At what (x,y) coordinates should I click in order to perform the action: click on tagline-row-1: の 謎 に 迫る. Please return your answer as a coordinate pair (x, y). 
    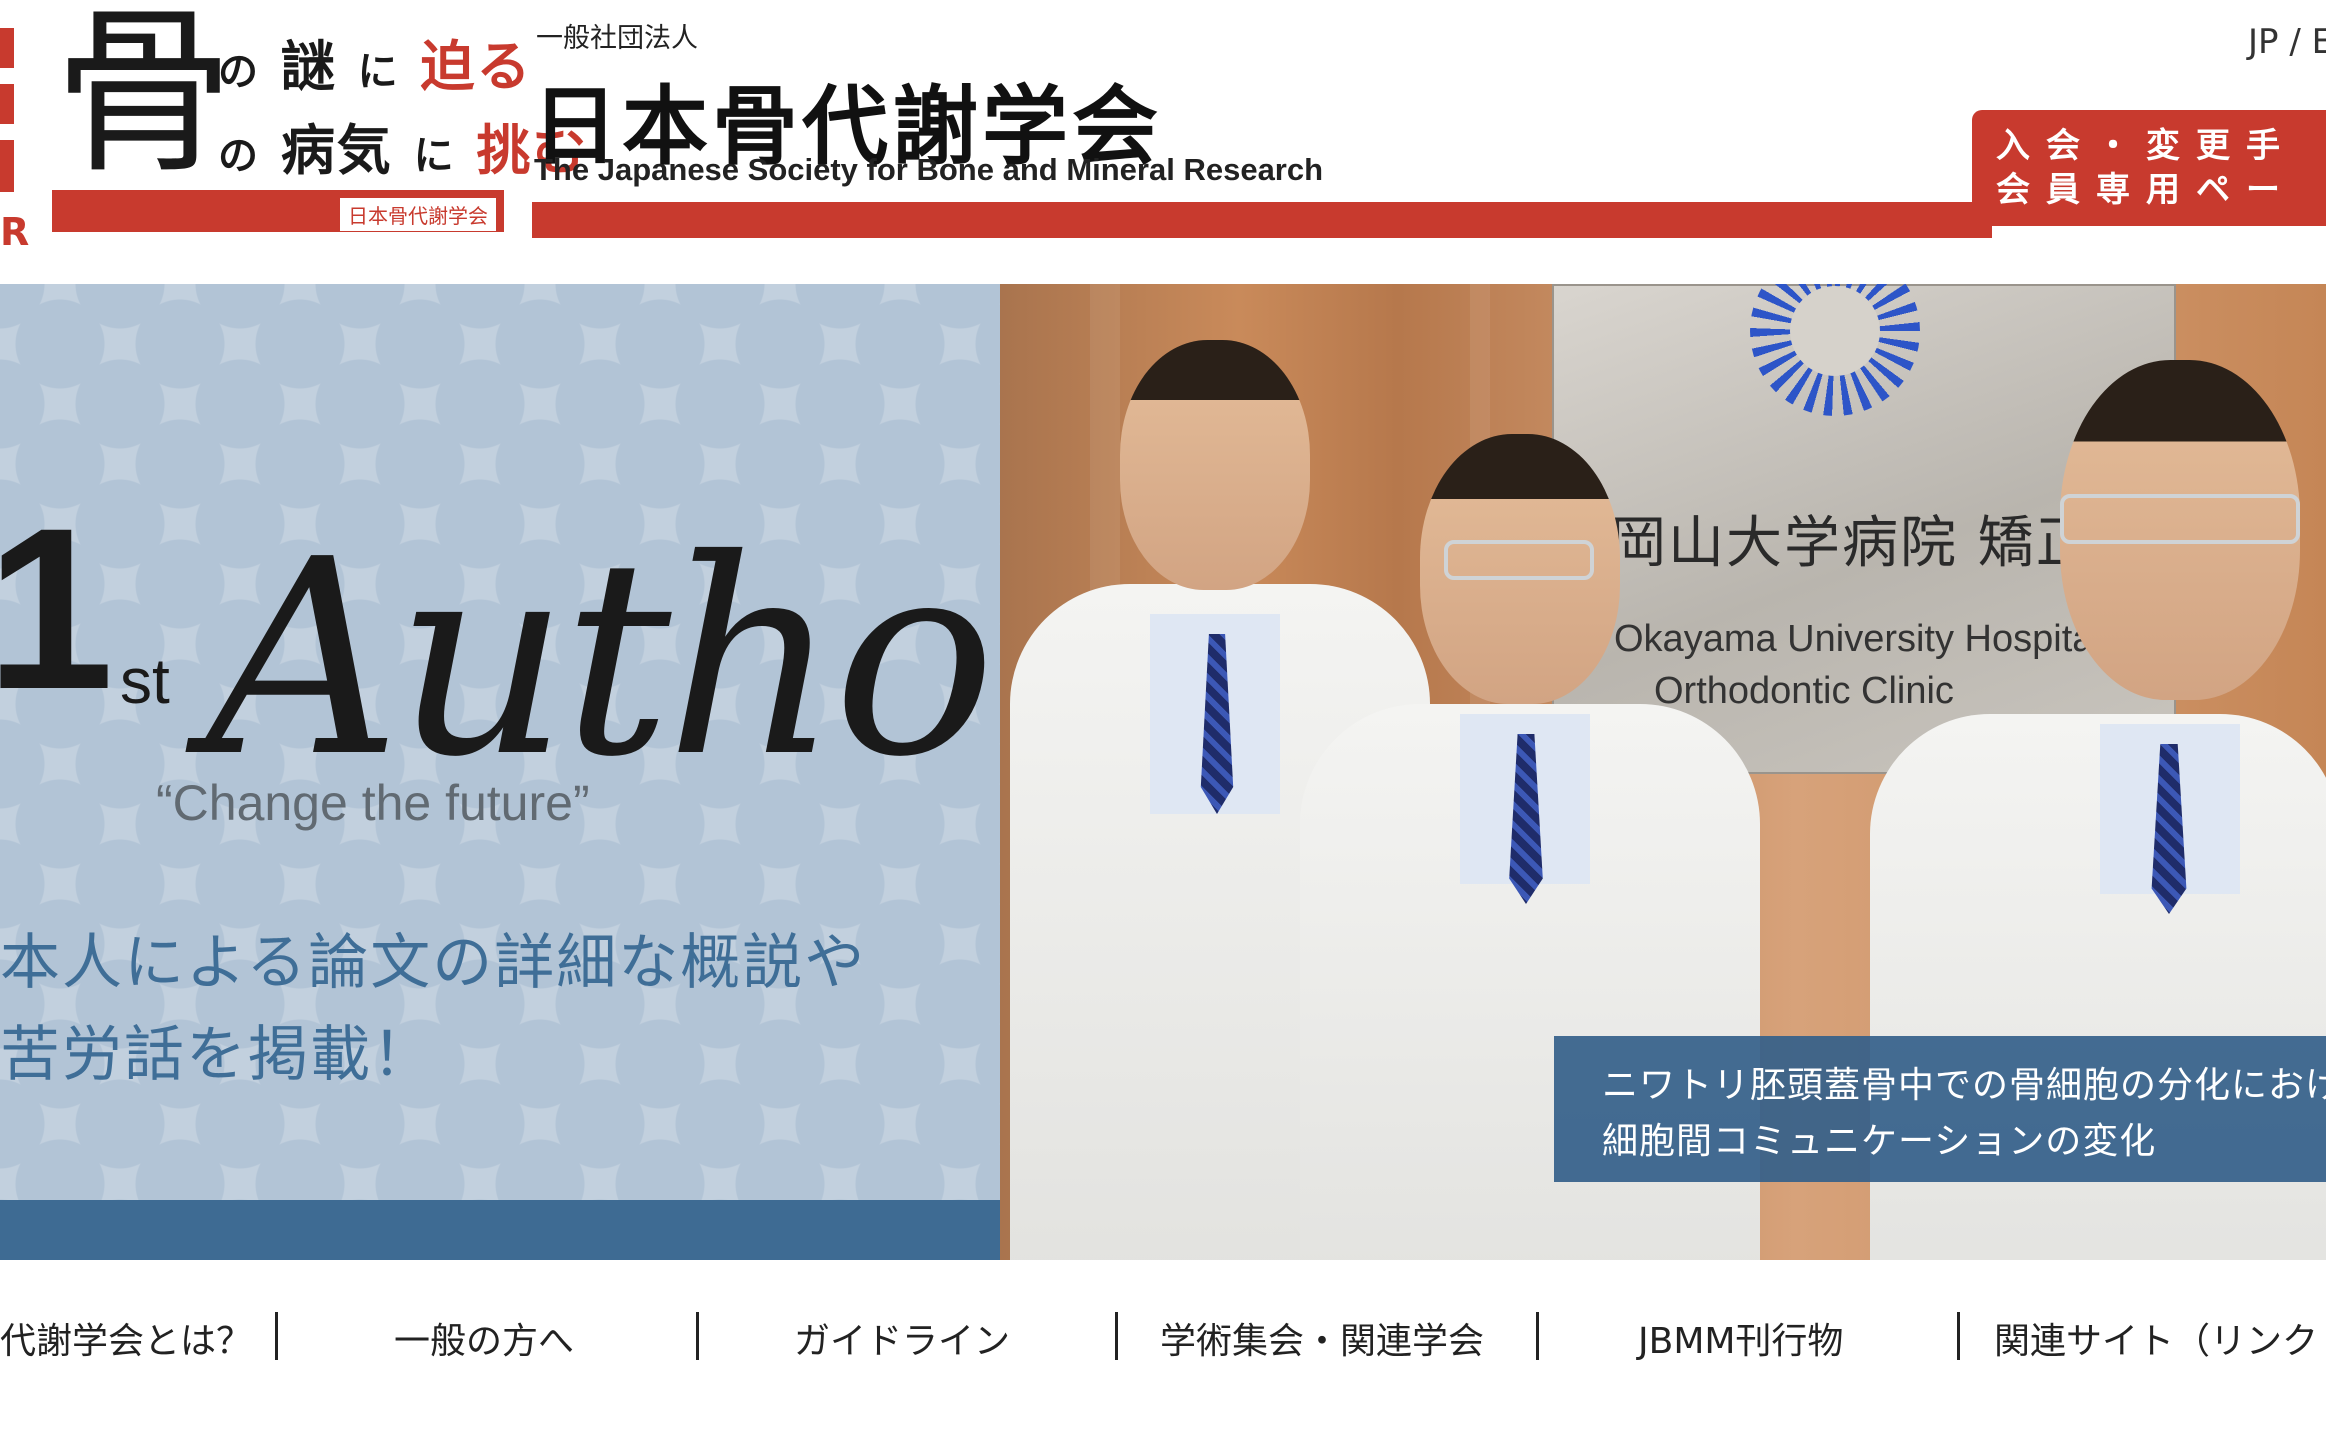
    Looking at the image, I should click on (375, 61).